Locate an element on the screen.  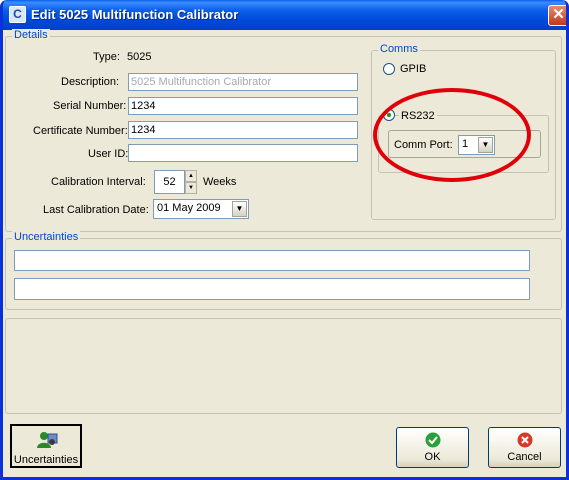
details-group-label: Details is located at coordinates (31, 35).